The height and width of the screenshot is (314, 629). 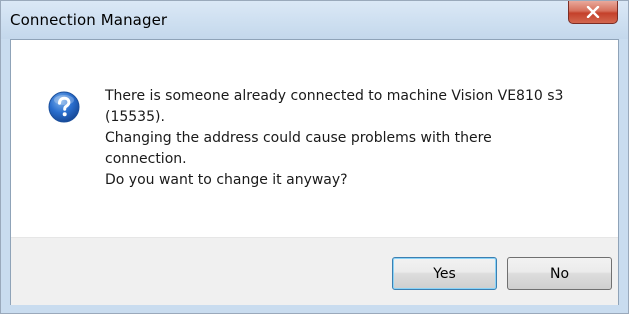 What do you see at coordinates (89, 20) in the screenshot?
I see `window-title: Connection Manager` at bounding box center [89, 20].